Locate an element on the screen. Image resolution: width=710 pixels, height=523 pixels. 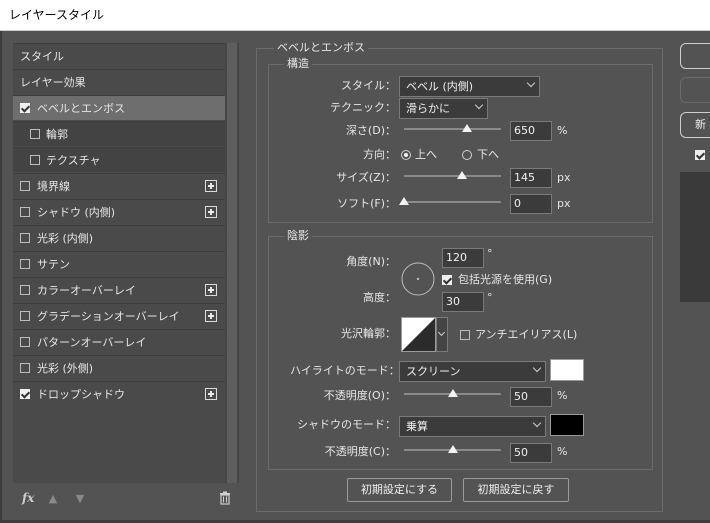
window-frame-left is located at coordinates (1, 277).